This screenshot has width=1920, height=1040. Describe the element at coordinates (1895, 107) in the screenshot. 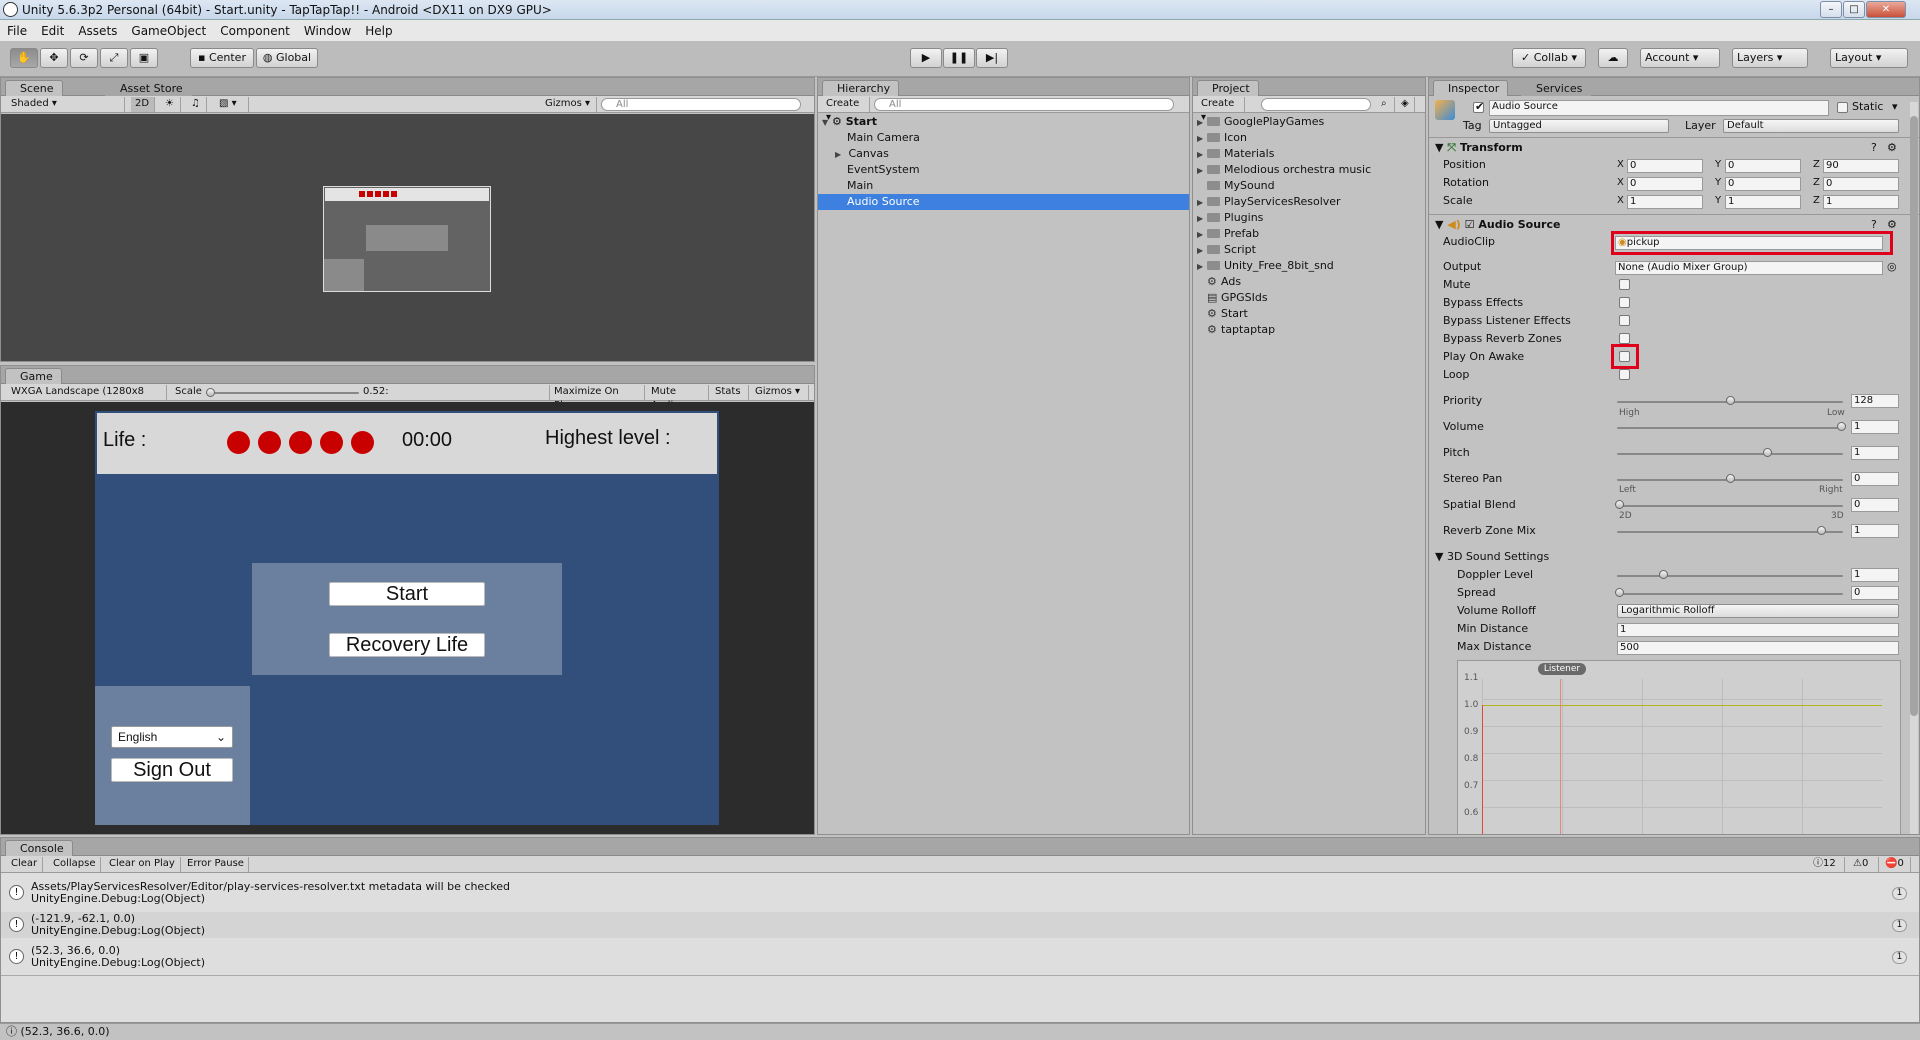

I see `static-dropdown-icon: ▾` at that location.